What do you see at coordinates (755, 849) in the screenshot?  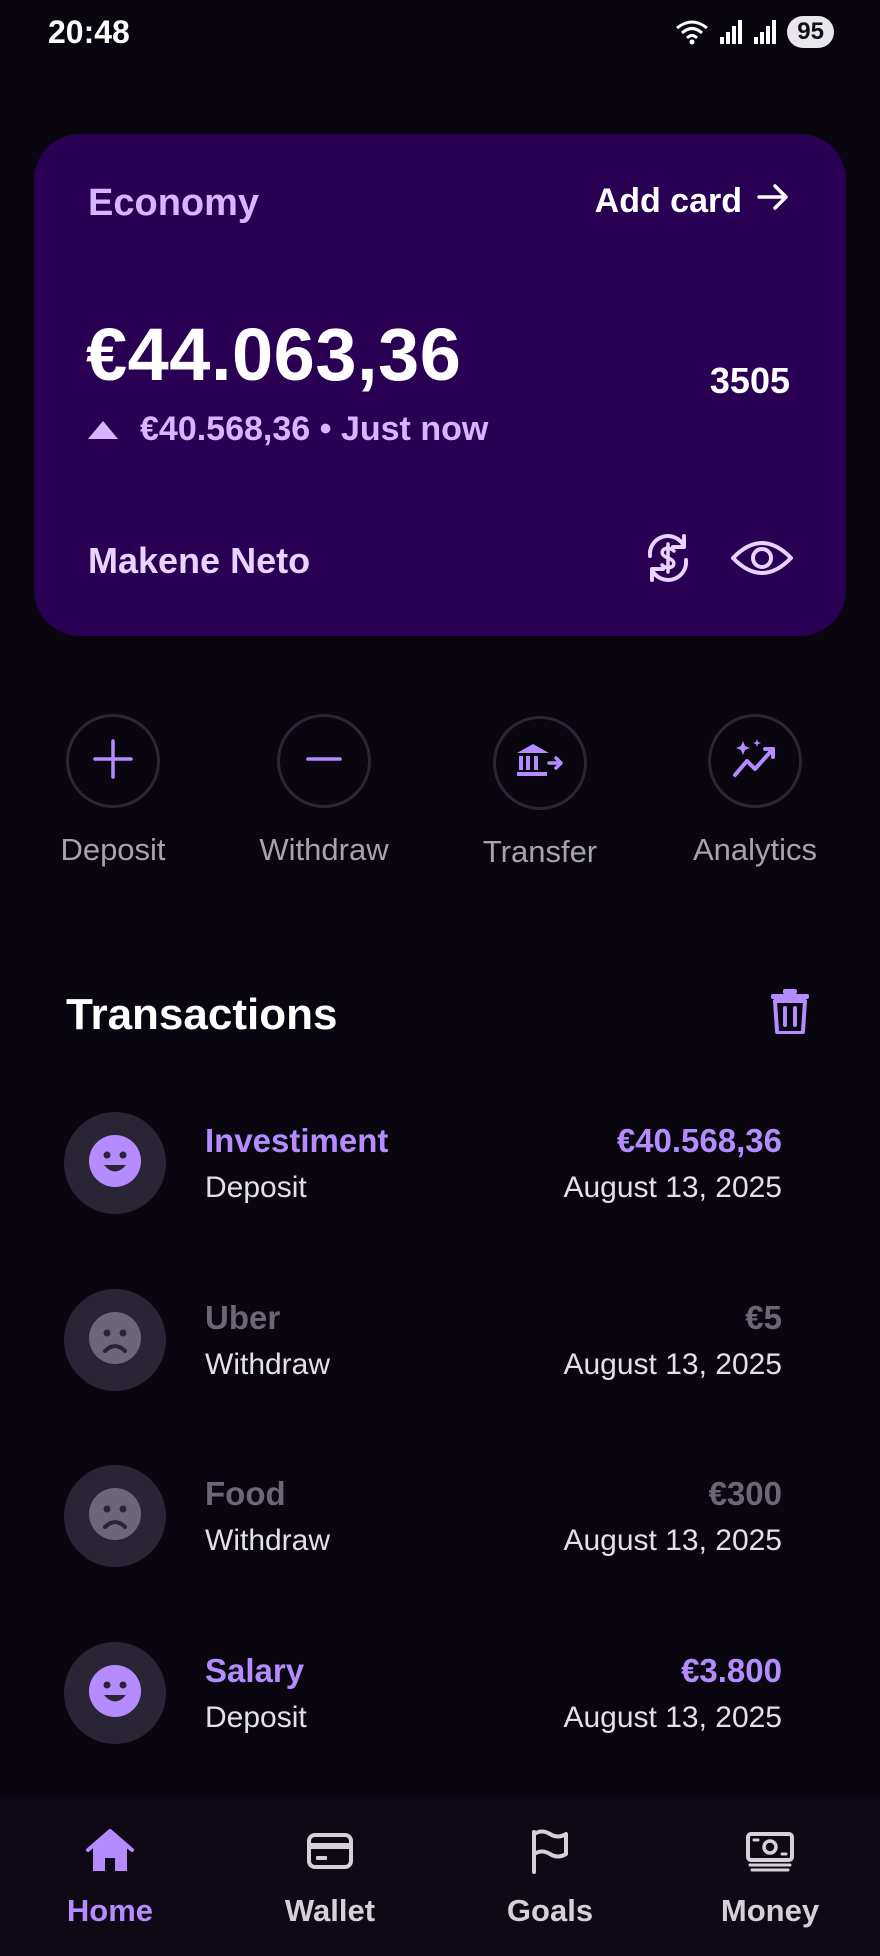 I see `analytics-label: Analytics` at bounding box center [755, 849].